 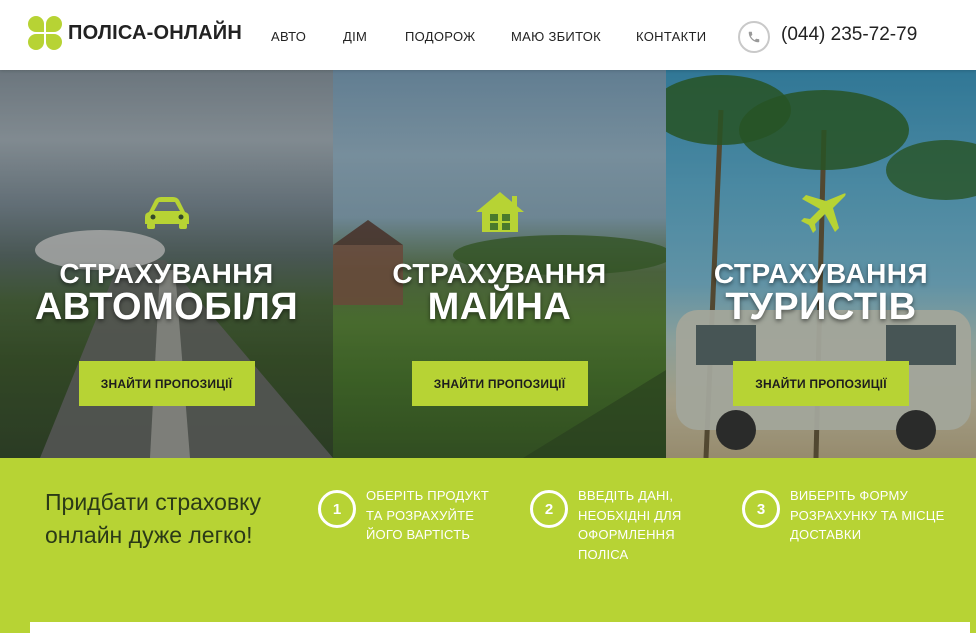 I want to click on section-title: Придбати страховку онлайн дуже легко!, so click(x=153, y=518).